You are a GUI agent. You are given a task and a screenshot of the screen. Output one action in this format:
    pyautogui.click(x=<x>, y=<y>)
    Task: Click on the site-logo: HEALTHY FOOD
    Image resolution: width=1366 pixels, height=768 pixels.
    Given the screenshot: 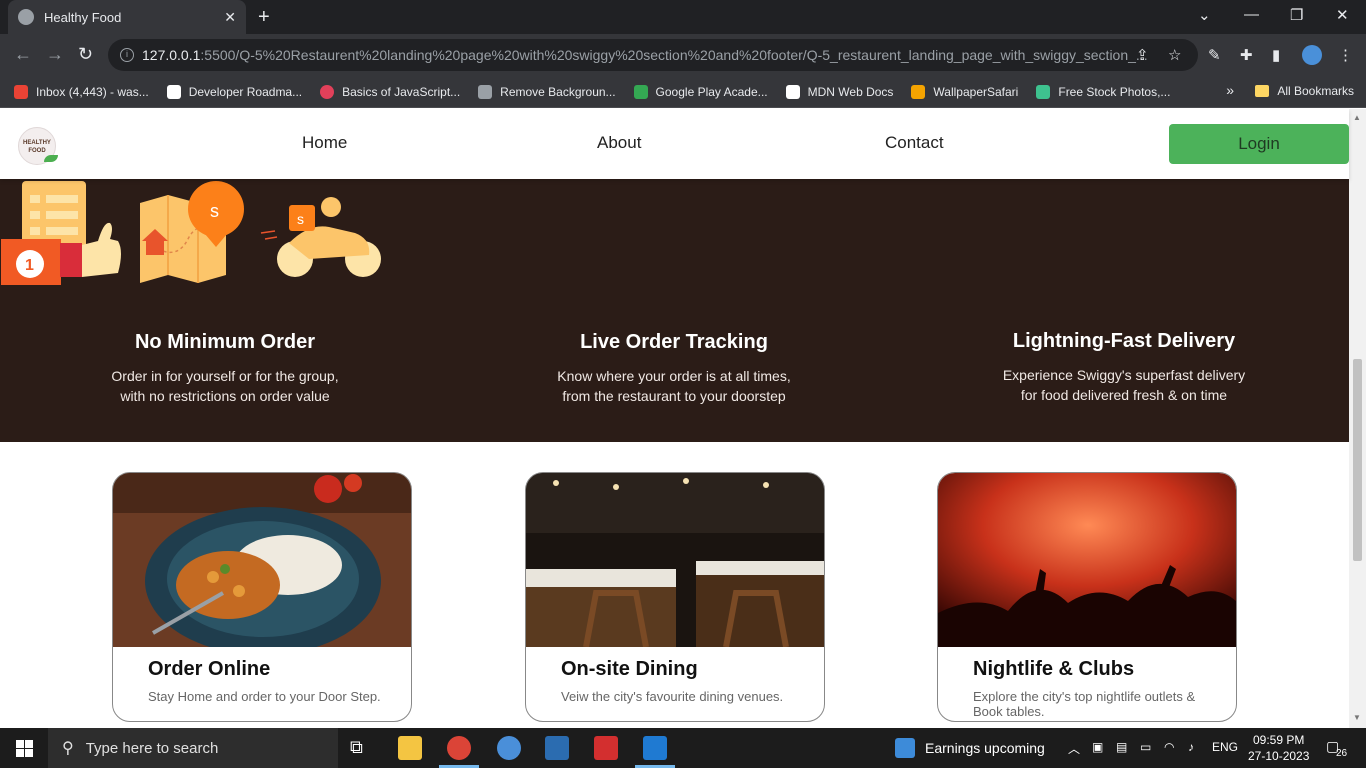 What is the action you would take?
    pyautogui.click(x=38, y=146)
    